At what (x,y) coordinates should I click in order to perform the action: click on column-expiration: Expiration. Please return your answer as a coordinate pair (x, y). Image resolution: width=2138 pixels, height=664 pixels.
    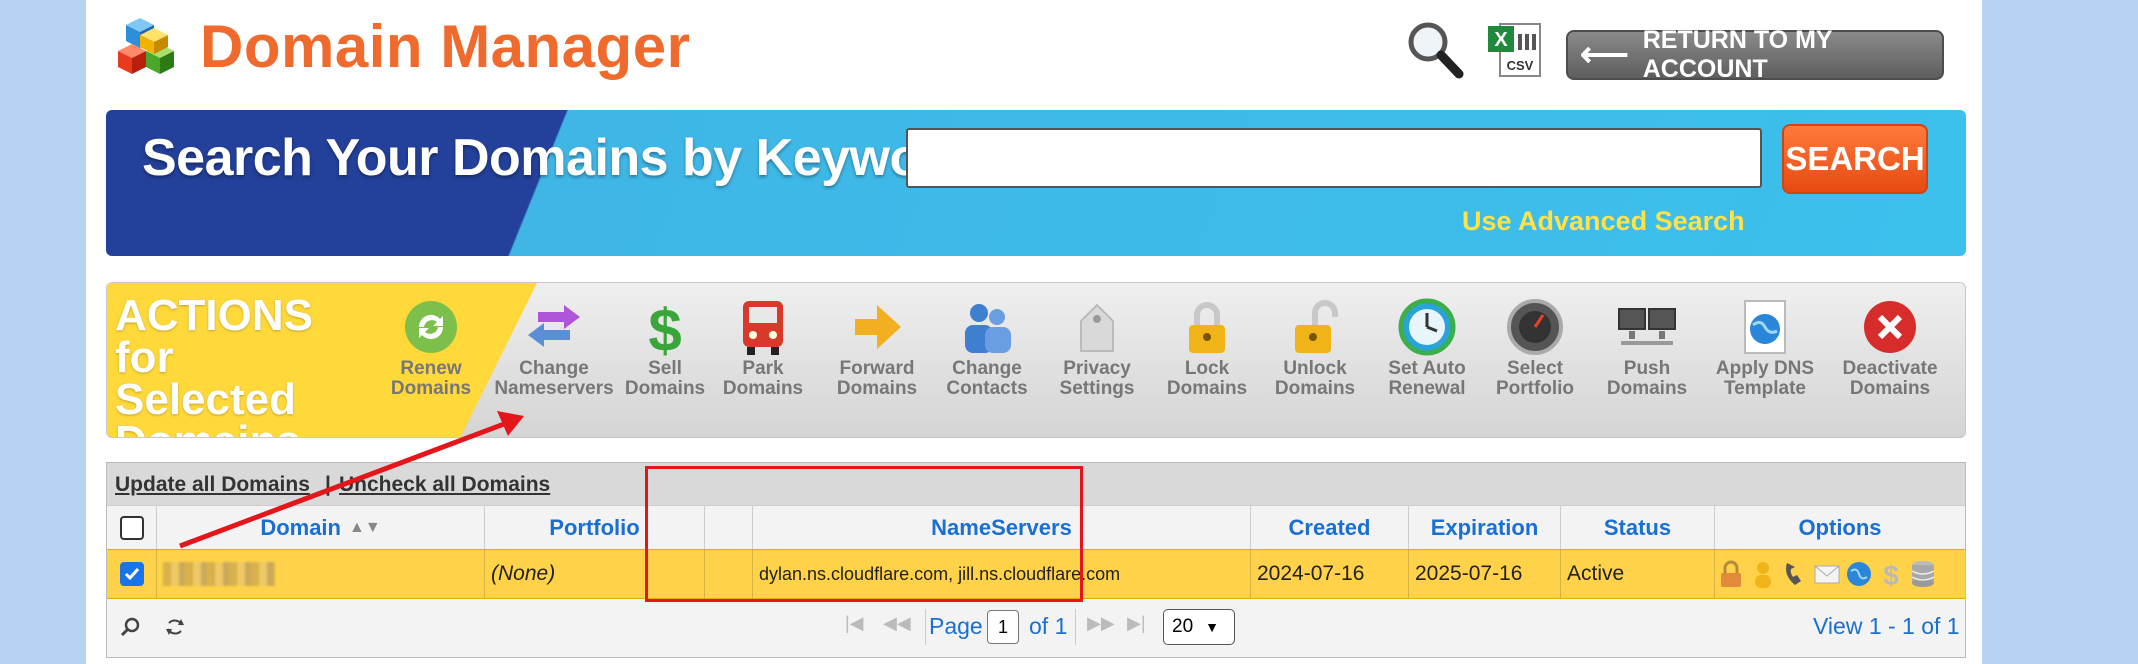
    Looking at the image, I should click on (1485, 528).